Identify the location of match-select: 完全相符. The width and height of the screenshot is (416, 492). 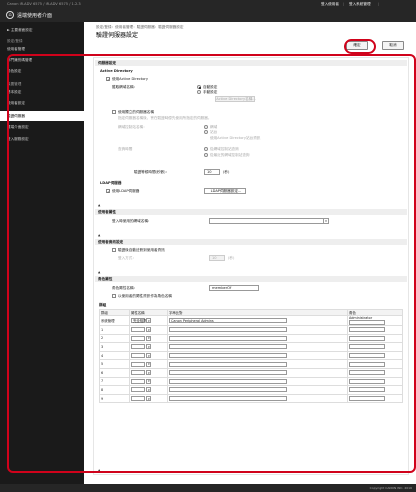
(148, 320).